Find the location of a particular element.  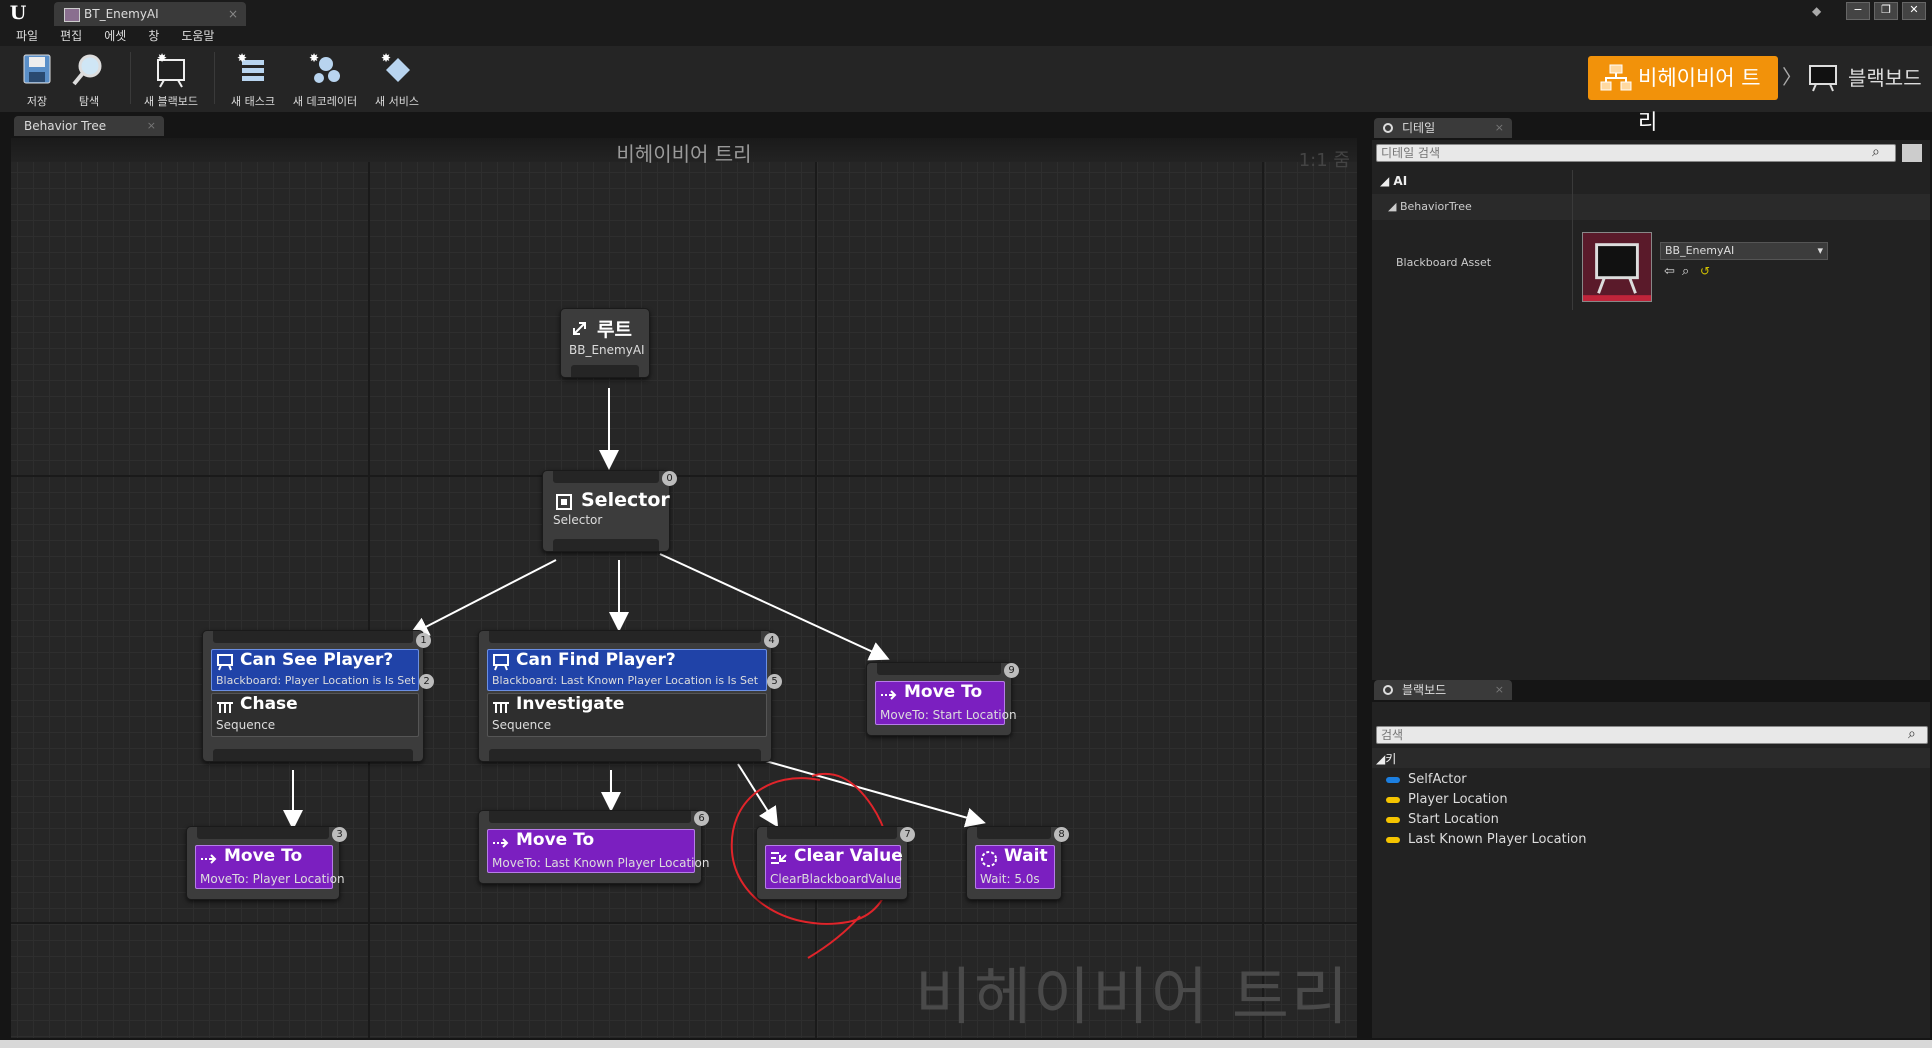

task-subtitle: MoveTo: Start Location is located at coordinates (948, 715).